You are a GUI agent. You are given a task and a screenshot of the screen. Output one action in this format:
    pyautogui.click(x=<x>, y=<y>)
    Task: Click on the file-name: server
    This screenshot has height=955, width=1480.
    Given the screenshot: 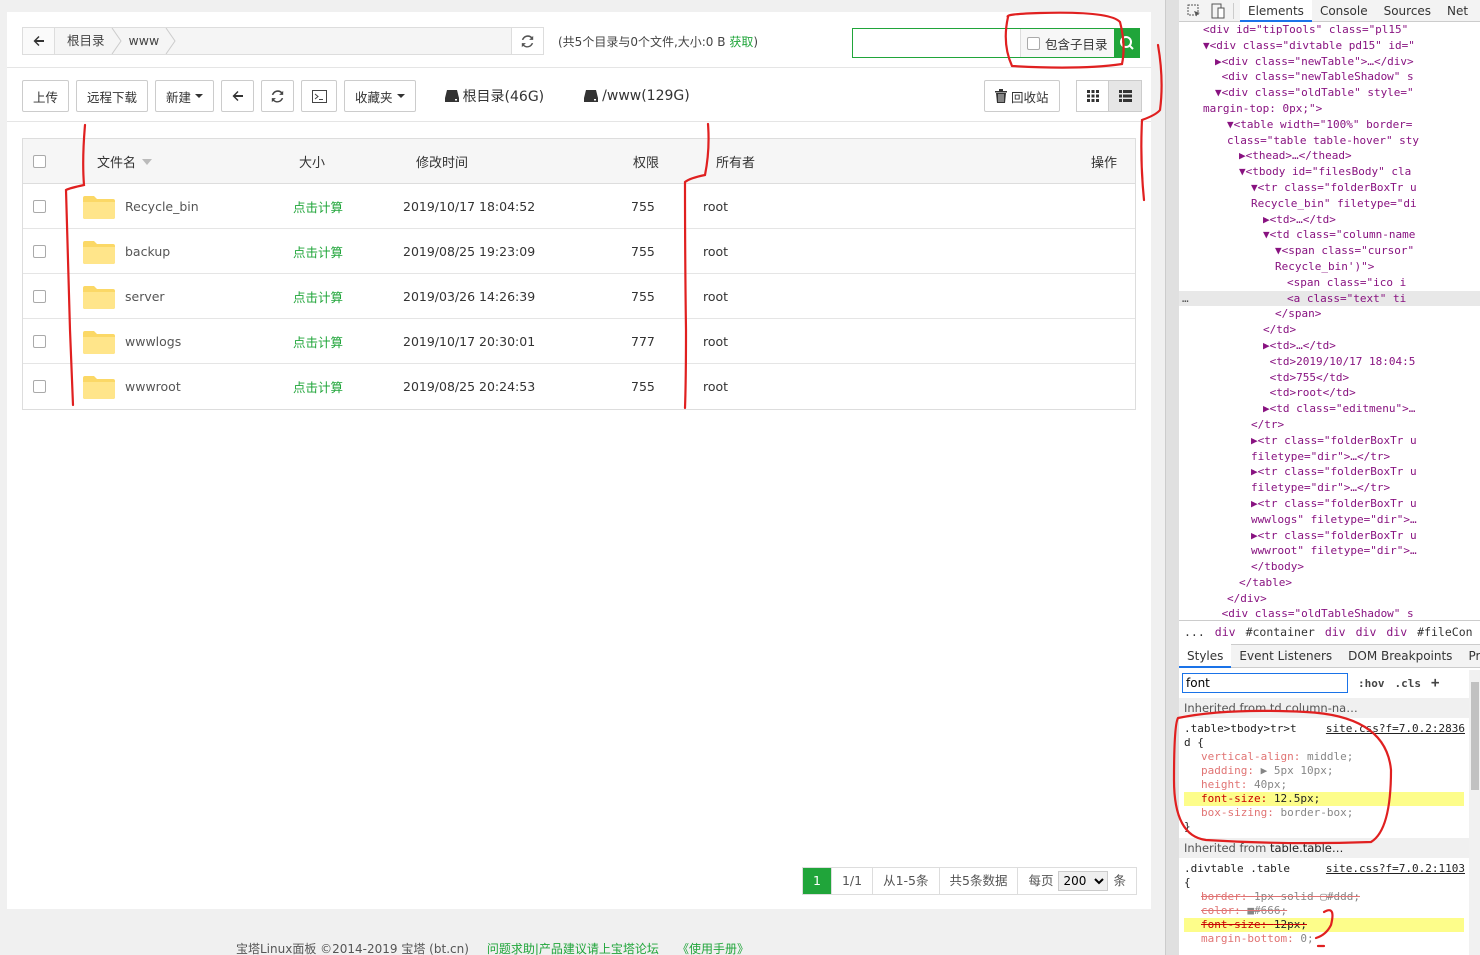 What is the action you would take?
    pyautogui.click(x=145, y=296)
    